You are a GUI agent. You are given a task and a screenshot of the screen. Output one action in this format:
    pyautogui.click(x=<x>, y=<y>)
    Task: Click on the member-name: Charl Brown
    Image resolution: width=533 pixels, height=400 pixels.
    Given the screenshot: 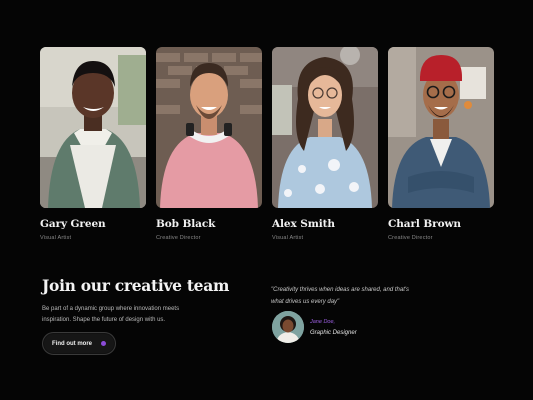 What is the action you would take?
    pyautogui.click(x=424, y=224)
    